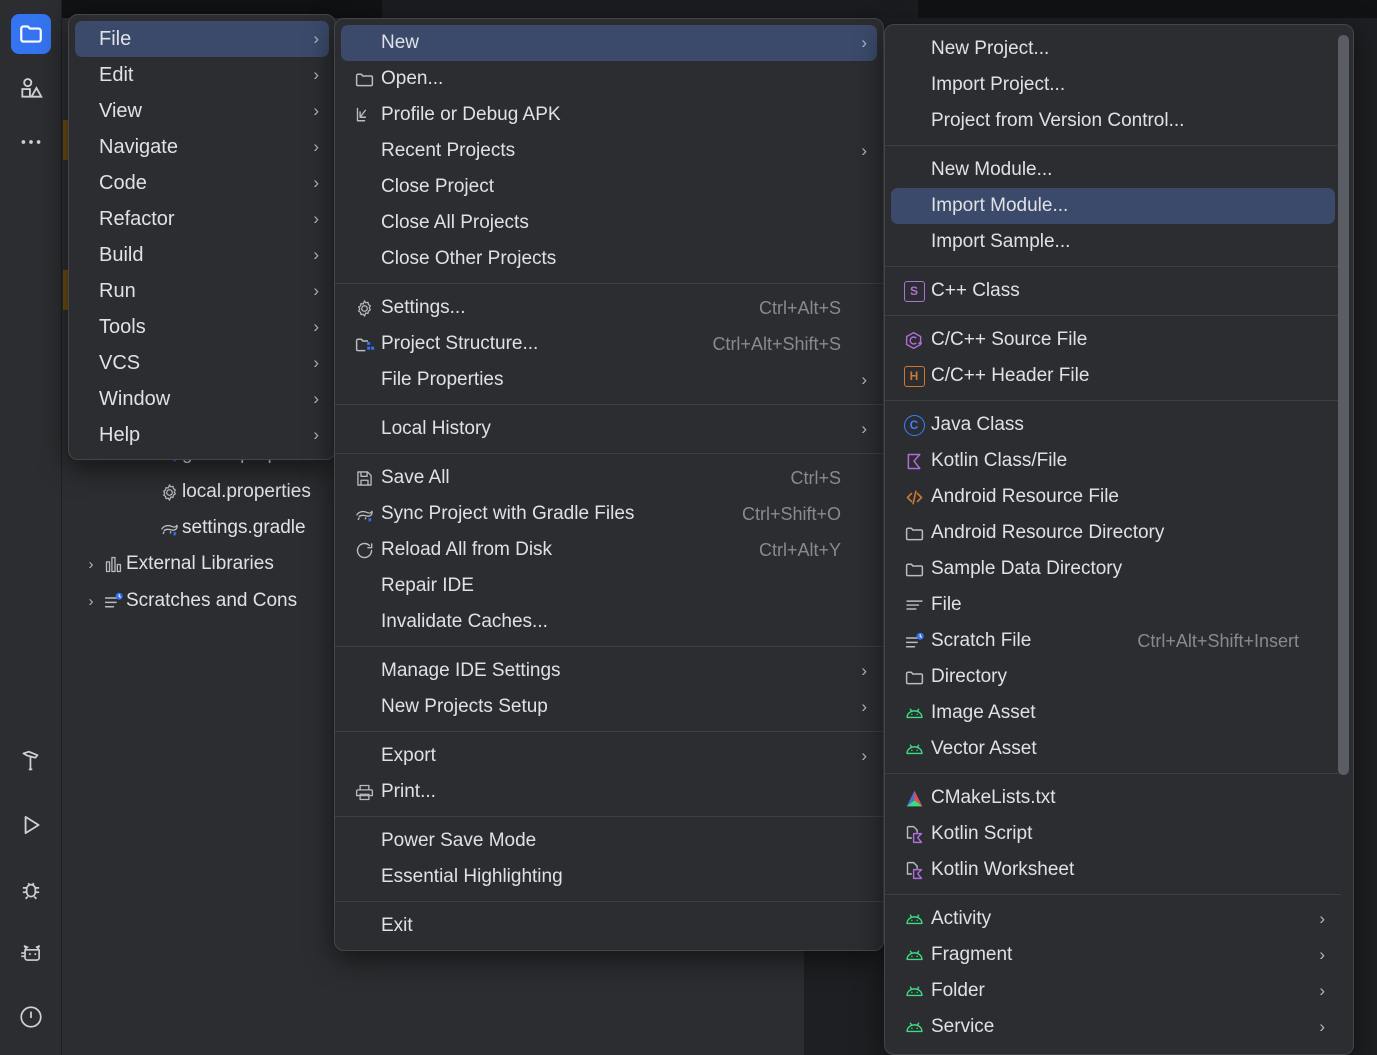 The image size is (1377, 1055). Describe the element at coordinates (1113, 533) in the screenshot. I see `new-menu-item-android-resource-directory: Android Resource Directory` at that location.